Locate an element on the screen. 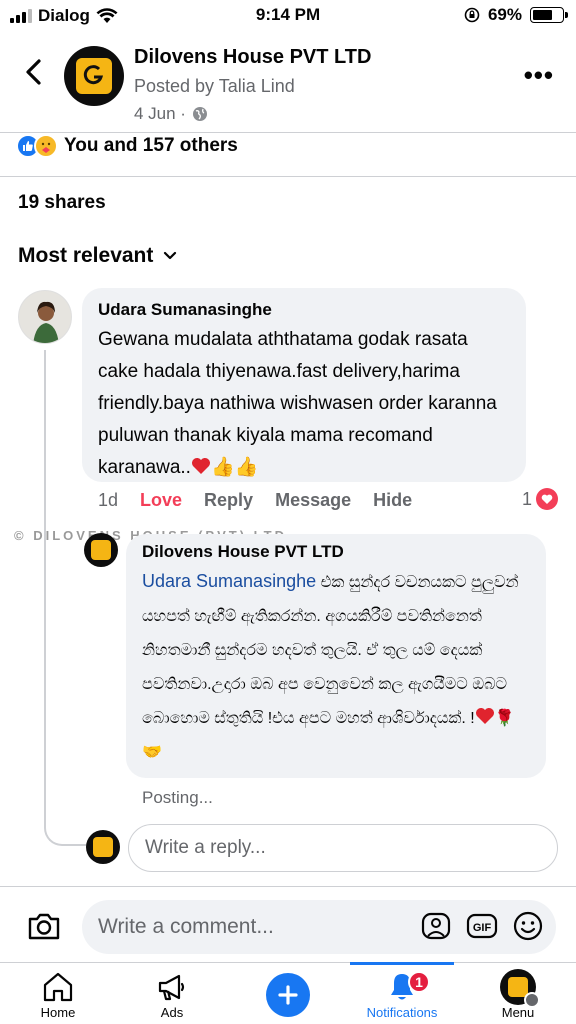 The image size is (576, 1024). reaction-count-text: 1 is located at coordinates (526, 498).